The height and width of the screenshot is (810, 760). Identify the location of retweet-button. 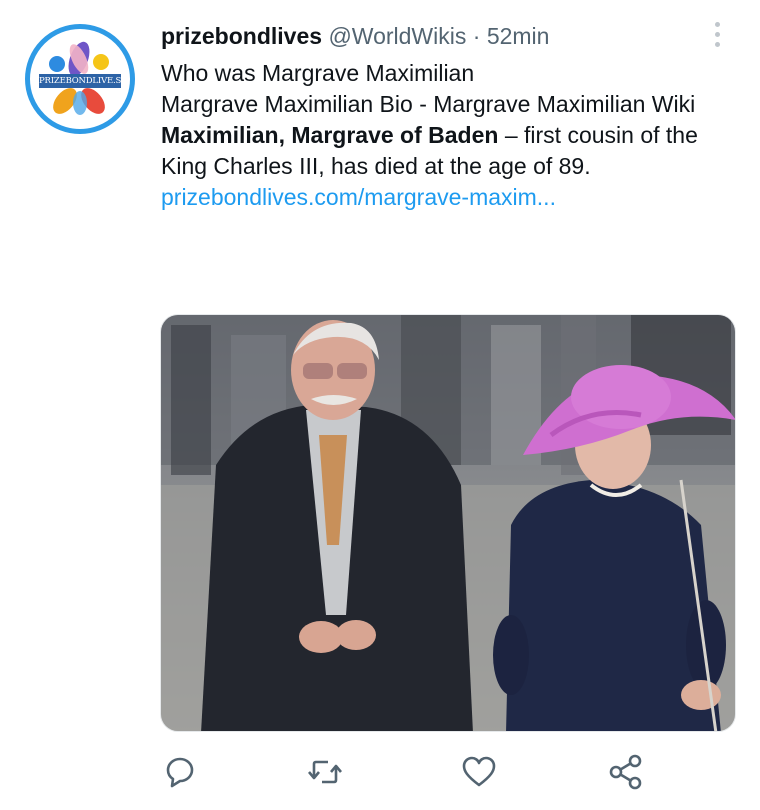
(325, 772).